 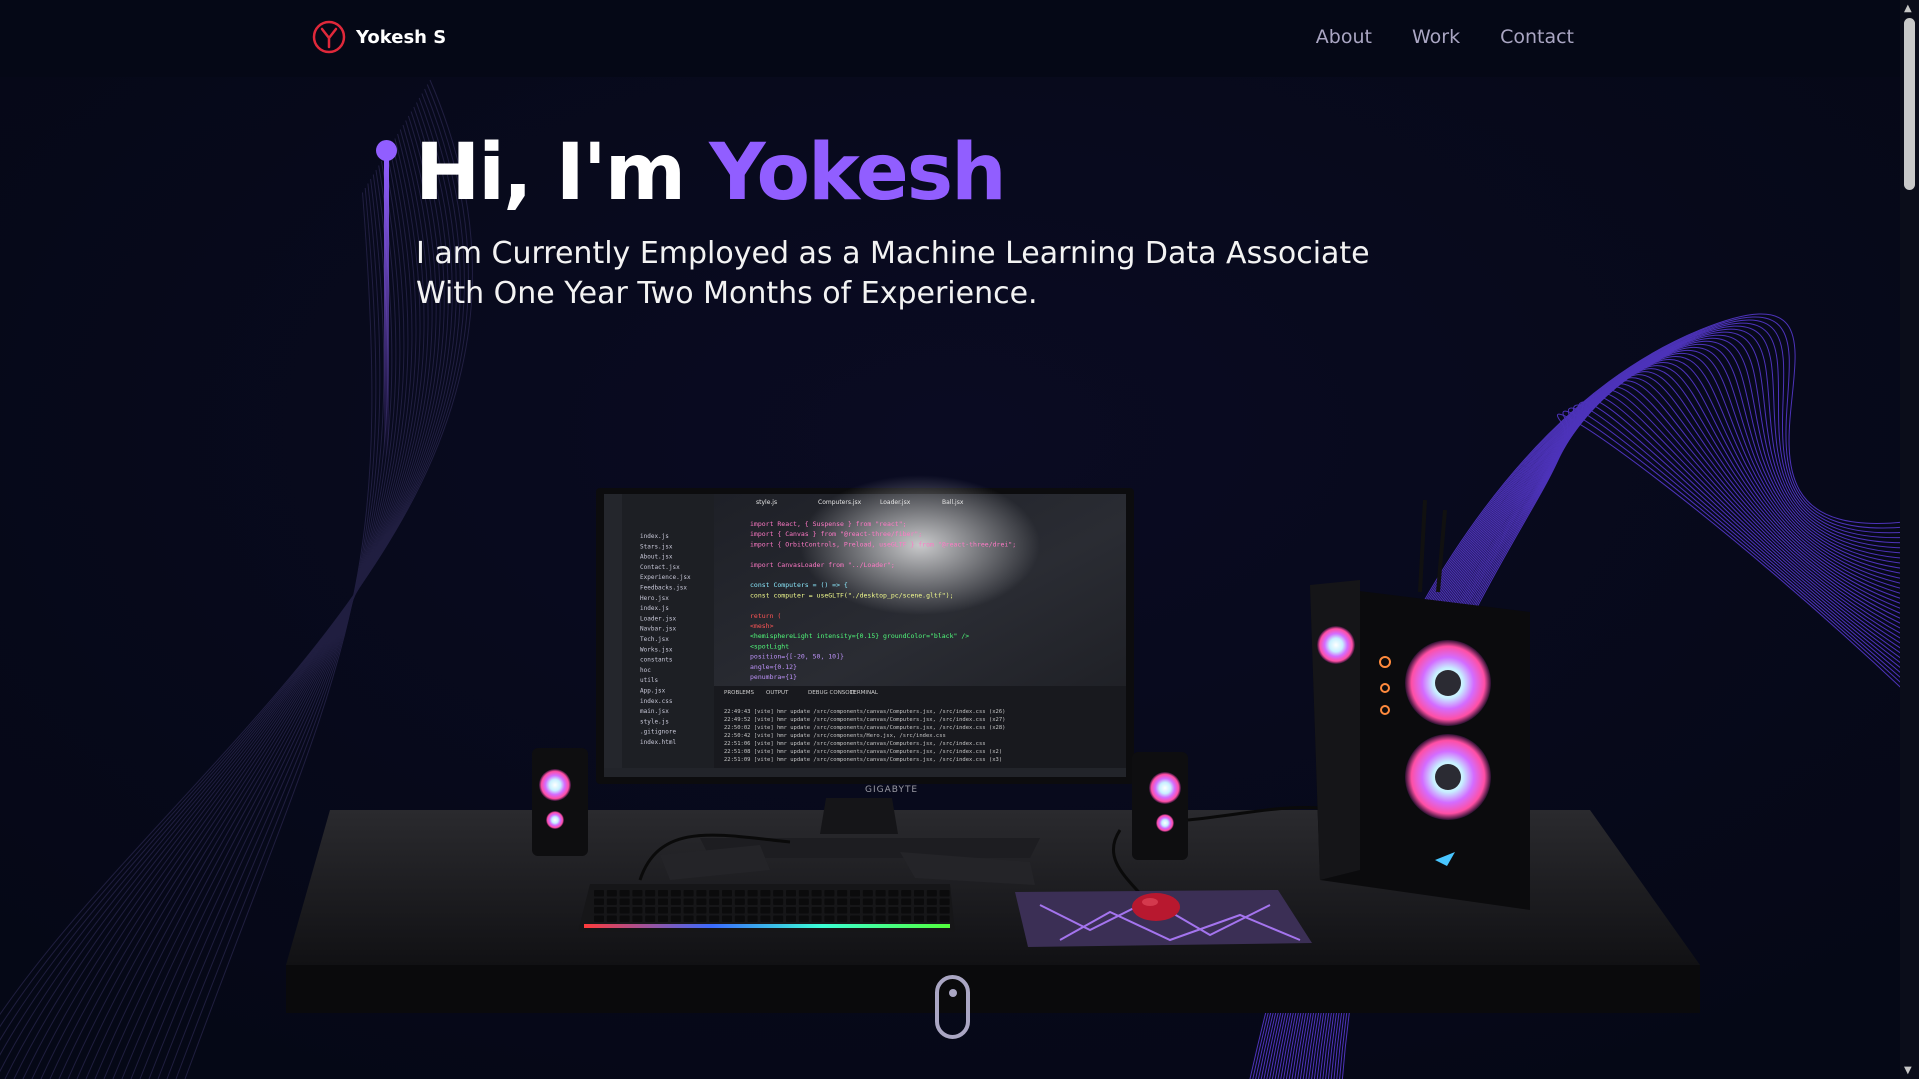 What do you see at coordinates (658, 629) in the screenshot?
I see `explorer-file: Navbar.jsx` at bounding box center [658, 629].